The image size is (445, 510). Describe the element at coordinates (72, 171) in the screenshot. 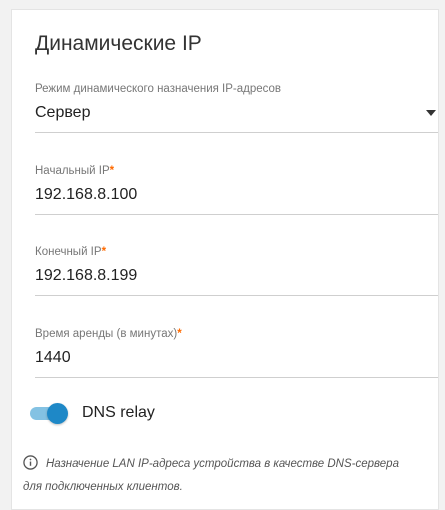

I see `start-ip-label-text: Начальный IP` at that location.